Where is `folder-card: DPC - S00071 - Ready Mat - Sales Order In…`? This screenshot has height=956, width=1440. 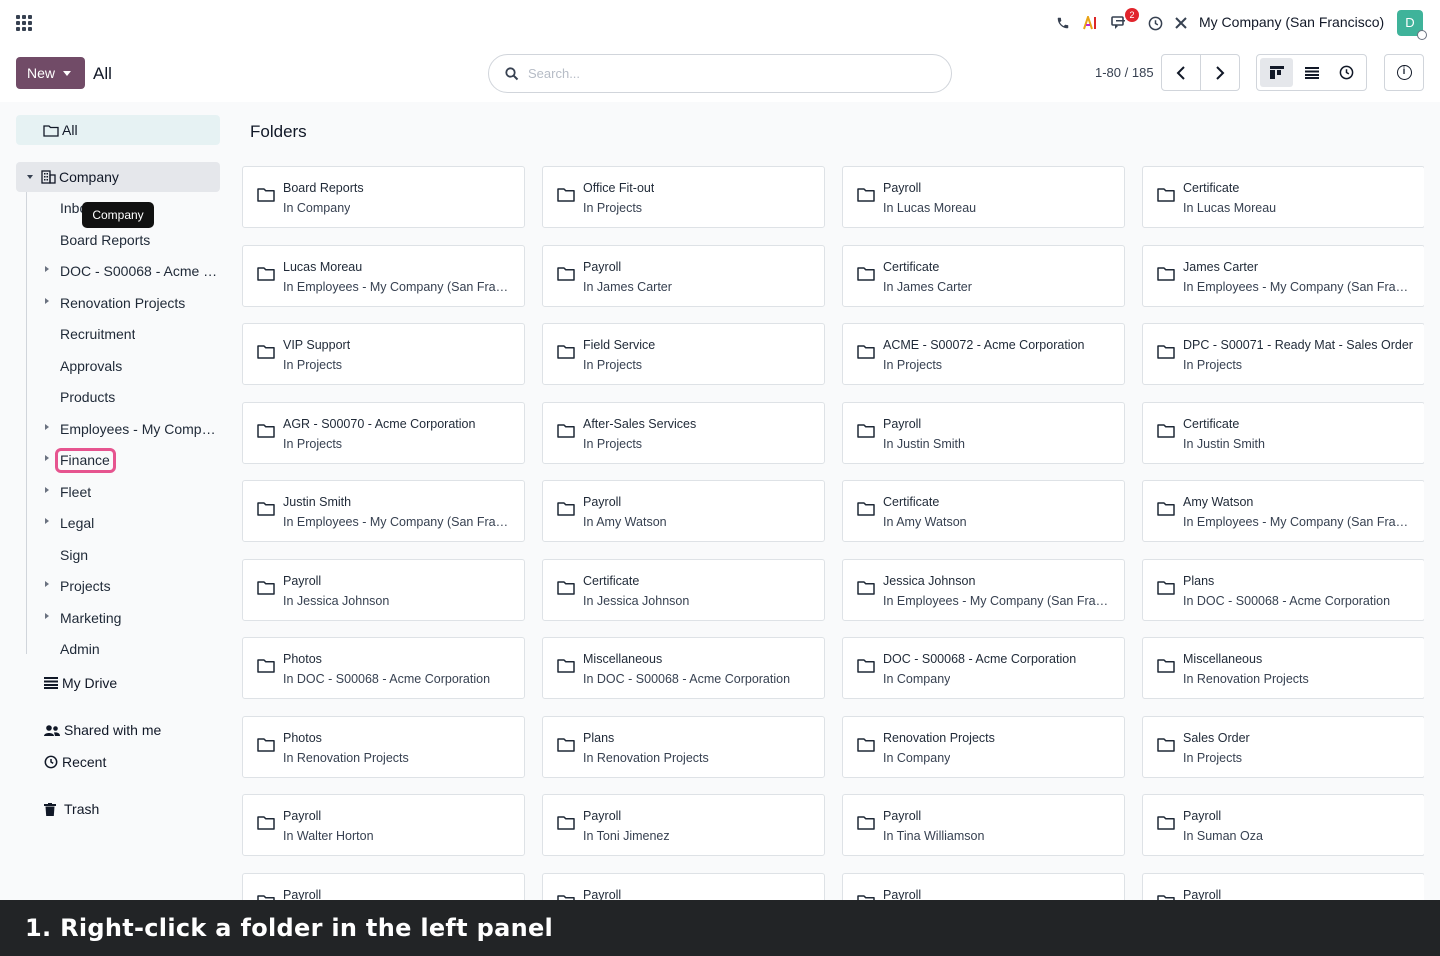 folder-card: DPC - S00071 - Ready Mat - Sales Order In… is located at coordinates (1283, 354).